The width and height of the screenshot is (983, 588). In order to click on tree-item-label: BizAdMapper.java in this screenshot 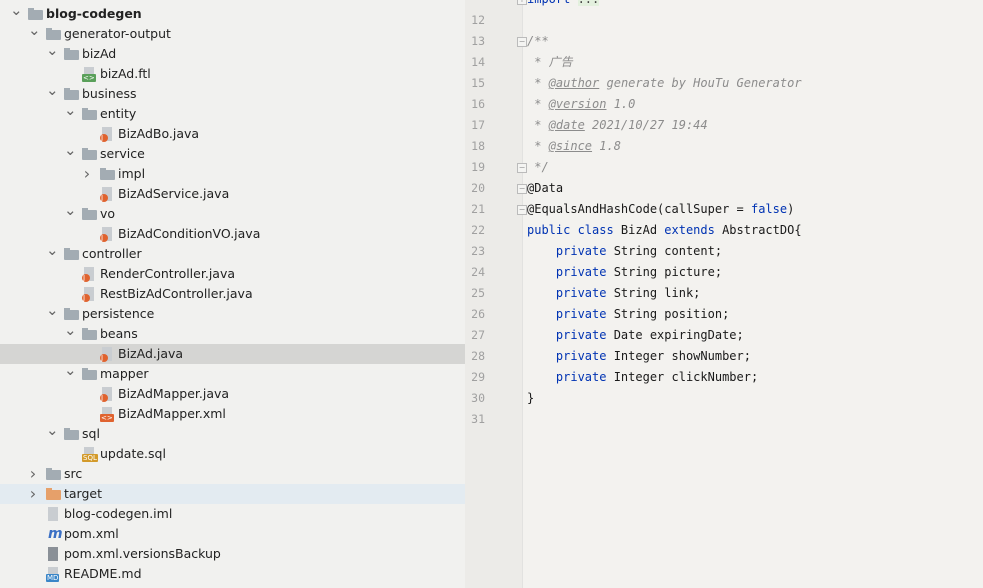, I will do `click(174, 393)`.